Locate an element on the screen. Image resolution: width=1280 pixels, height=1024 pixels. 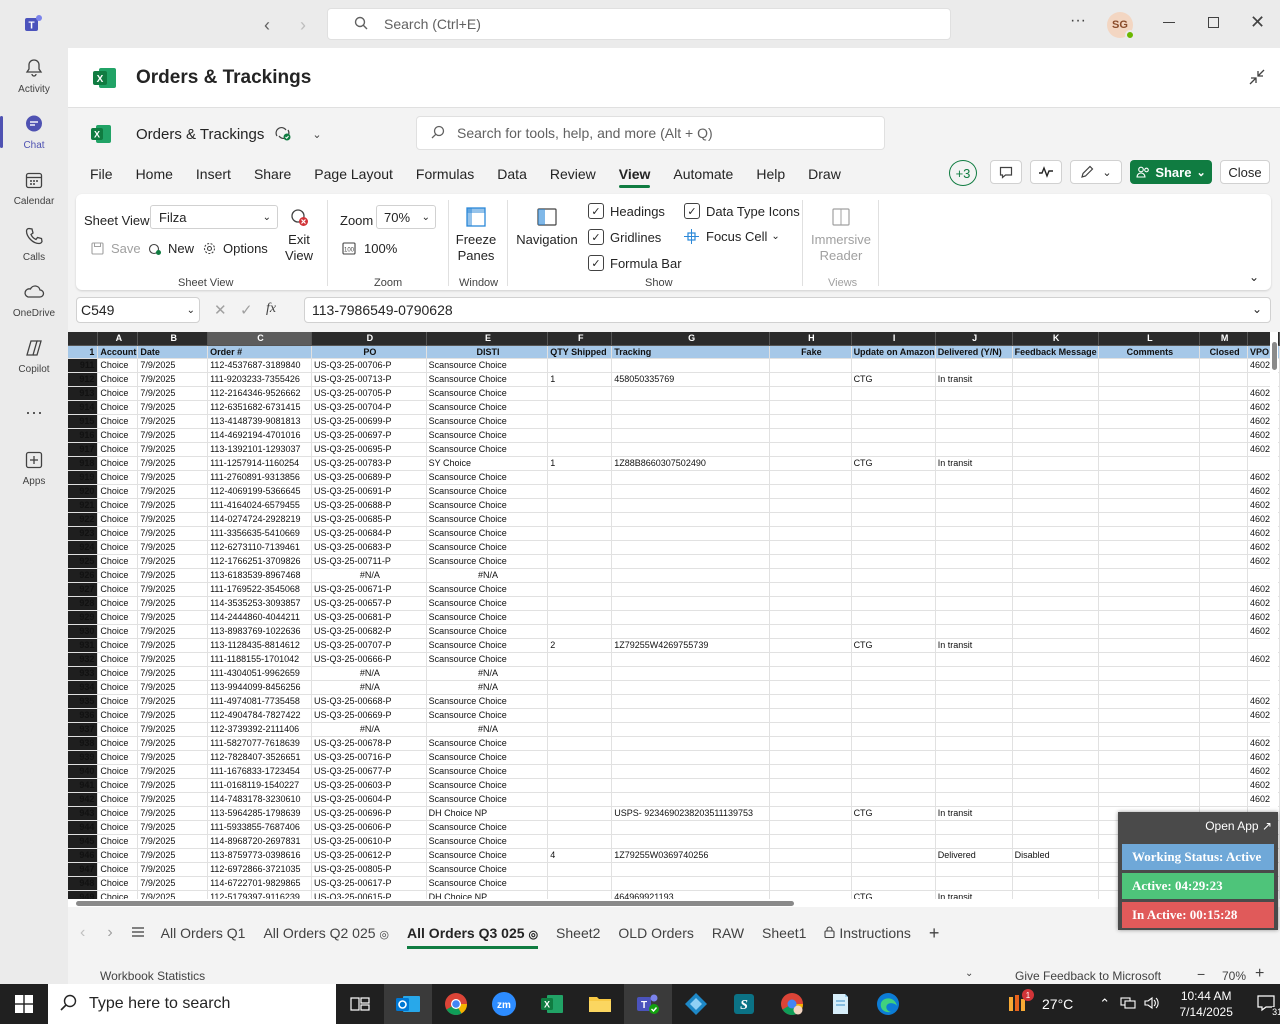
sheet-tab-sheet2: Sheet2 is located at coordinates (578, 933).